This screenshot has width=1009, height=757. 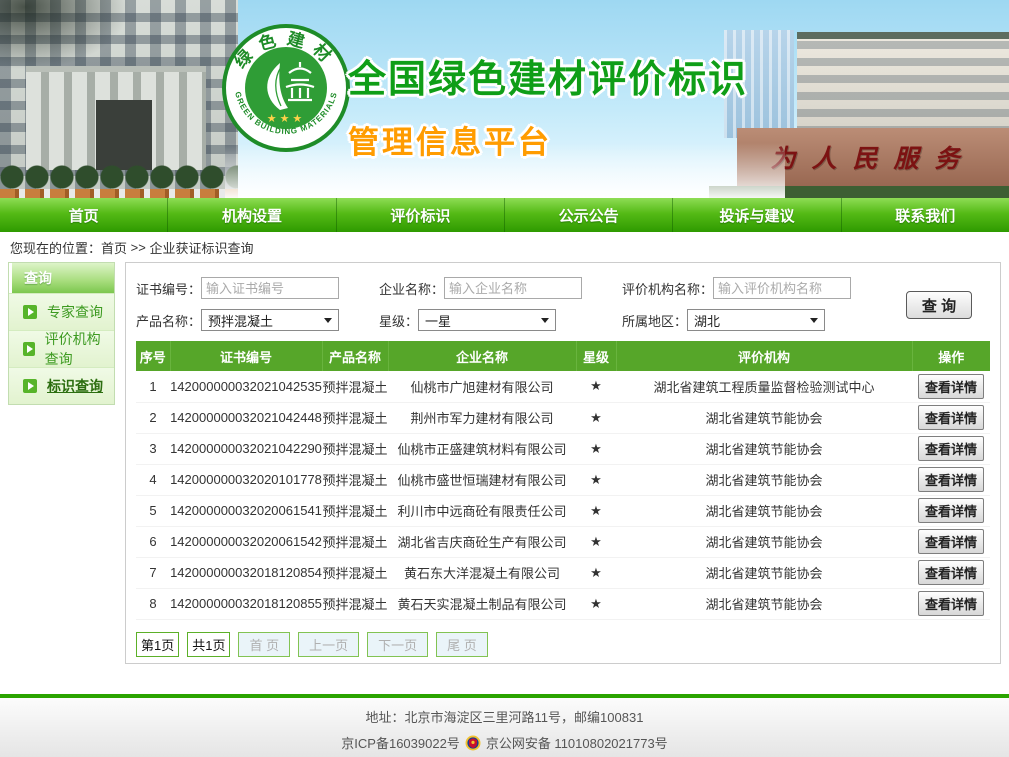 I want to click on nav-item-label: 投诉与建议, so click(x=757, y=216).